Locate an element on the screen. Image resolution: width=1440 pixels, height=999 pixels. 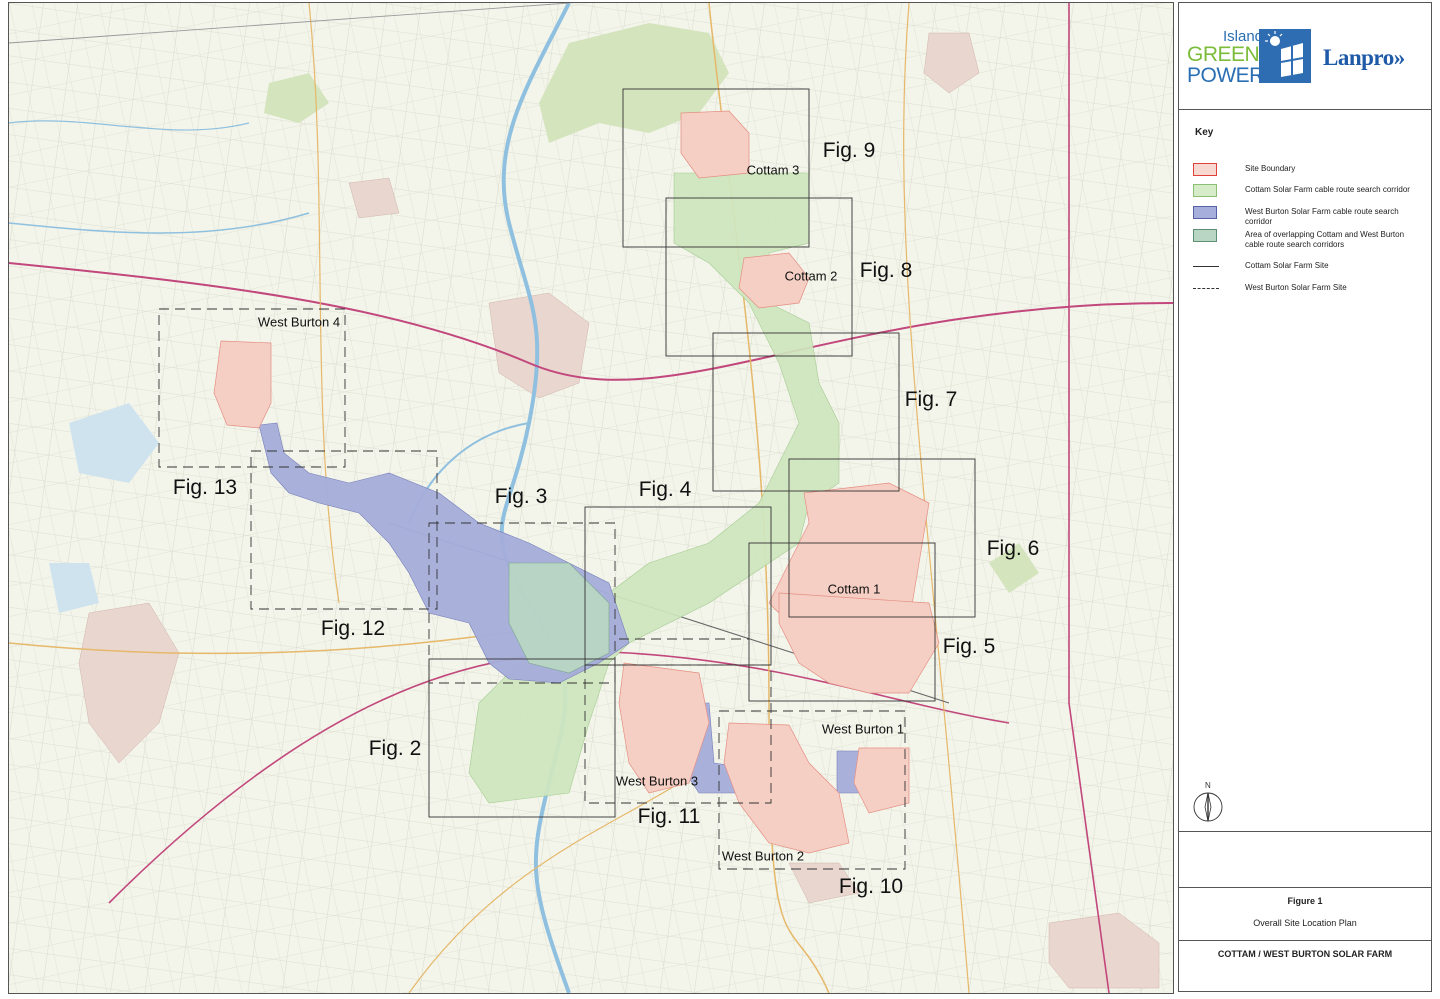
logo-box: Island GREEN POWER Lanpro» is located at coordinates (1305, 56).